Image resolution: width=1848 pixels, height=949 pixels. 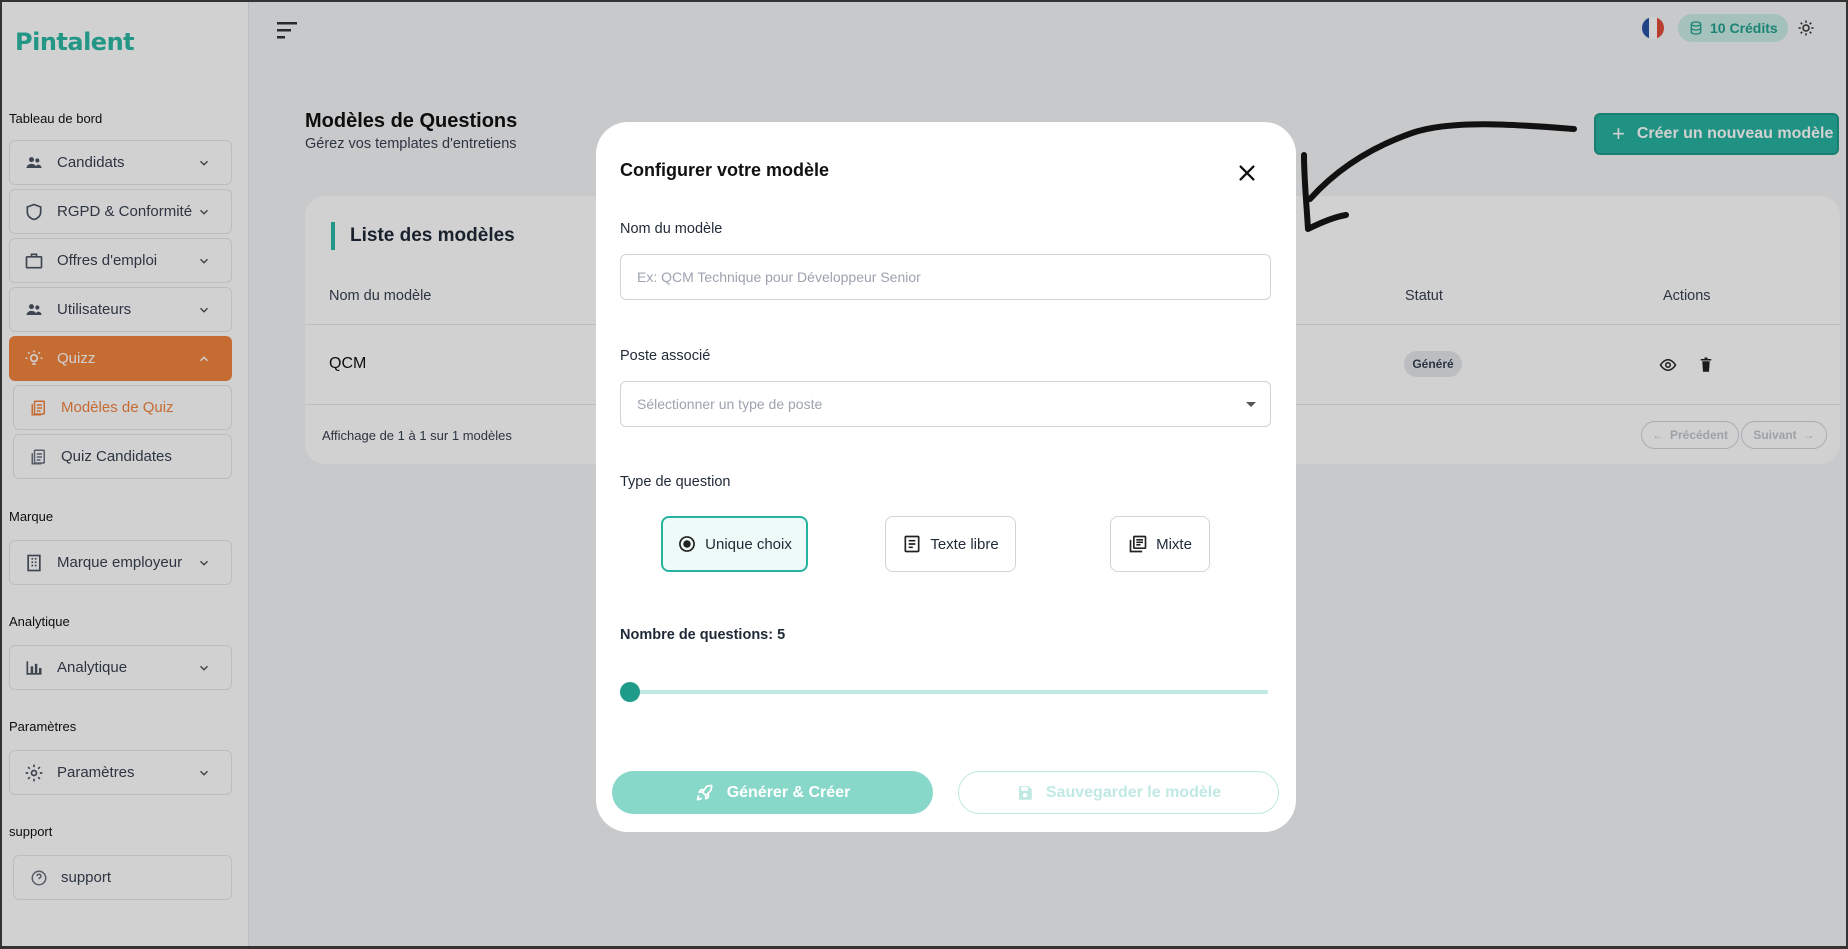 I want to click on question-count-slider-track, so click(x=950, y=692).